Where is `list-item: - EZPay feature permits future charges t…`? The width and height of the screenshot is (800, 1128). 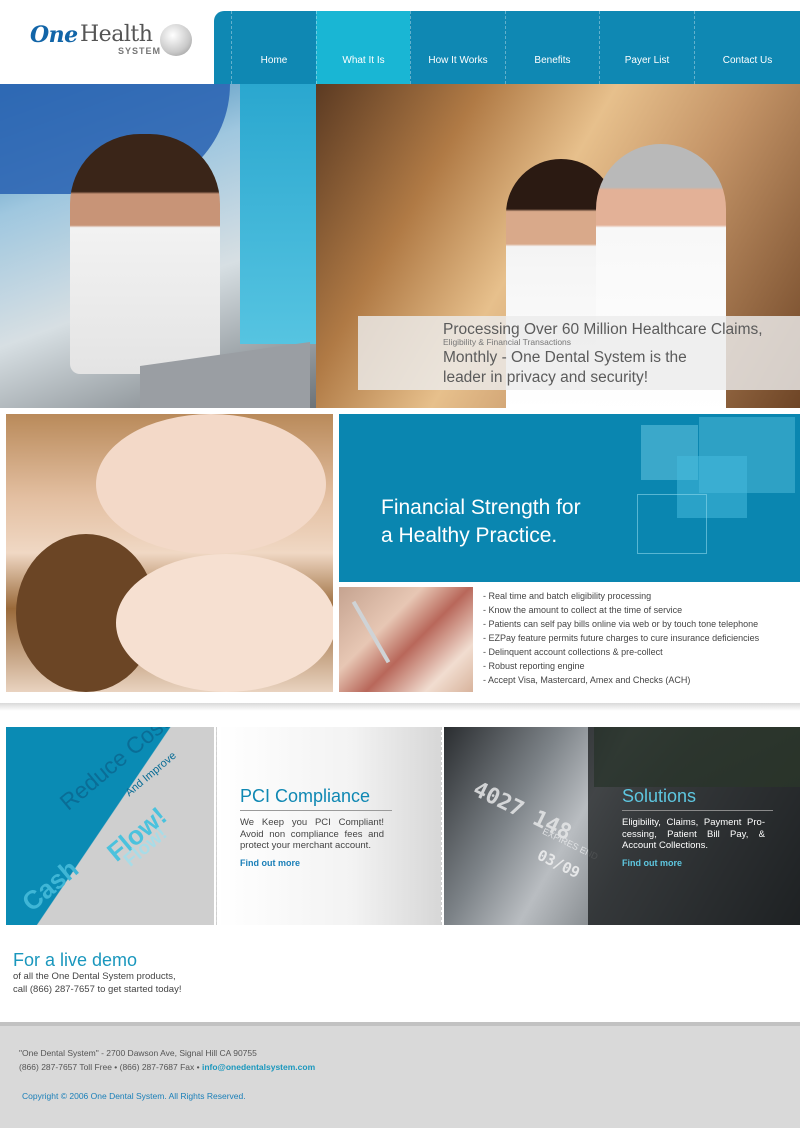
list-item: - EZPay feature permits future charges t… is located at coordinates (621, 638).